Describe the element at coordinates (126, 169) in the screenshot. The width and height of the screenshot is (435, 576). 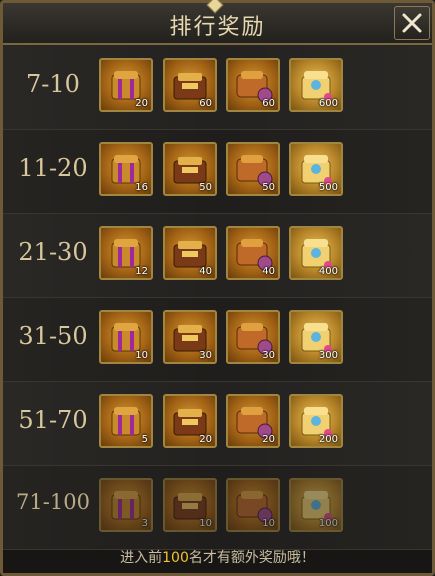
I see `reward-item: 16` at that location.